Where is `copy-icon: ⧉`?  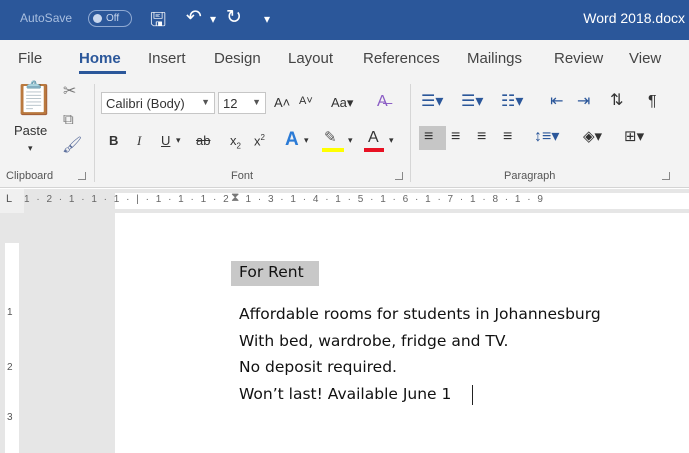
copy-icon: ⧉ is located at coordinates (68, 119).